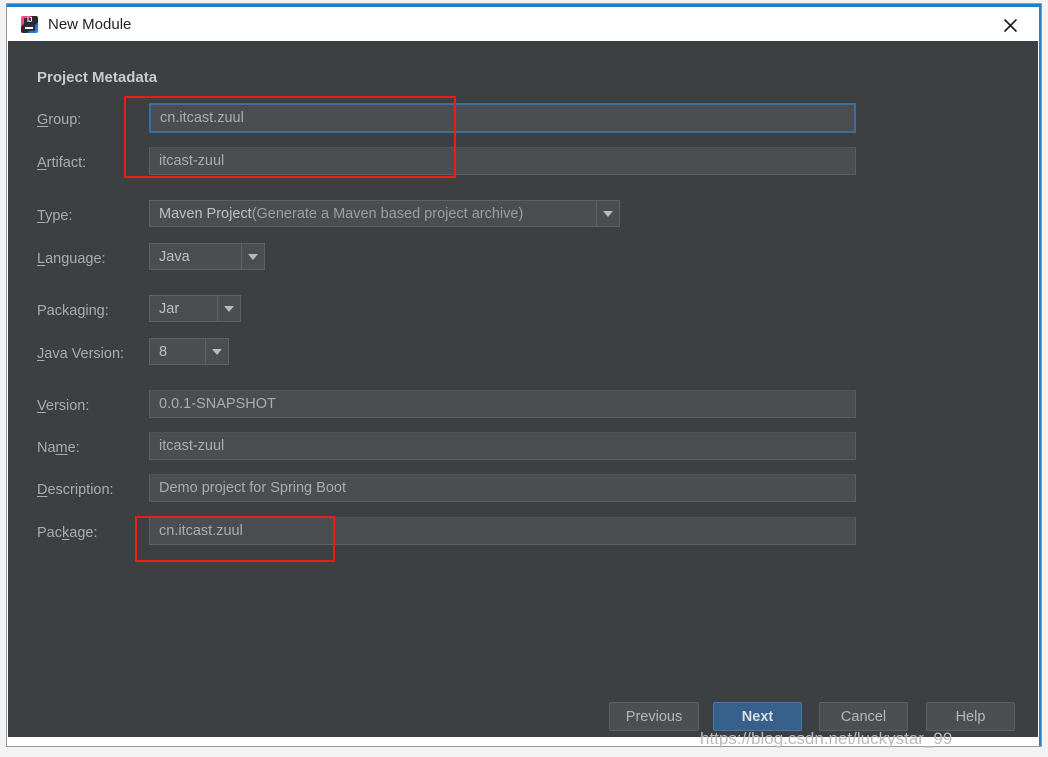  I want to click on java-version-combo: 8, so click(189, 351).